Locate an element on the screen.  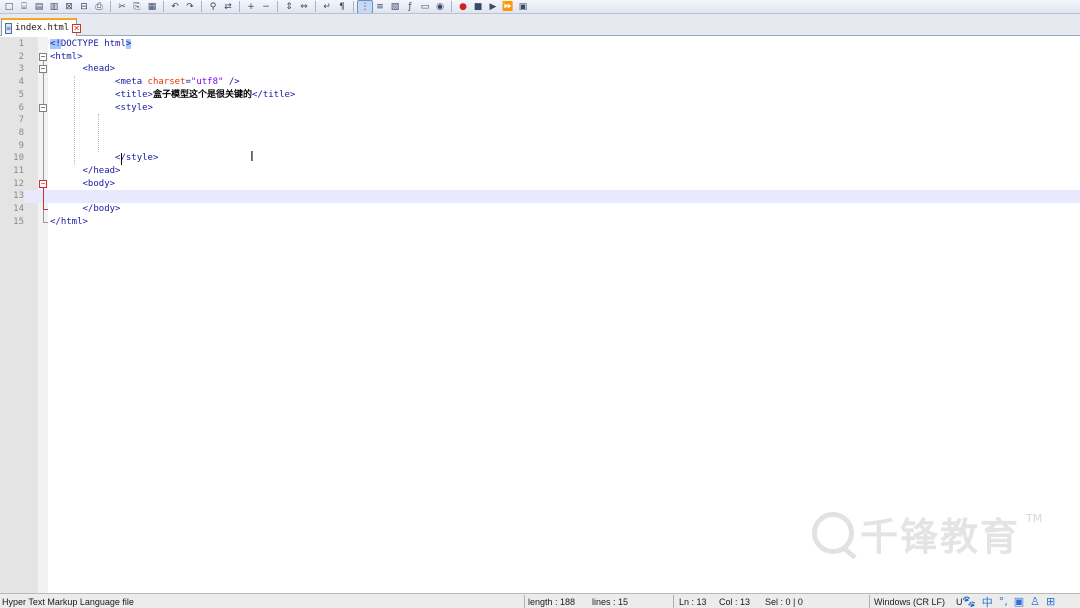
status-eol-format: Windows (CR LF) is located at coordinates (909, 602).